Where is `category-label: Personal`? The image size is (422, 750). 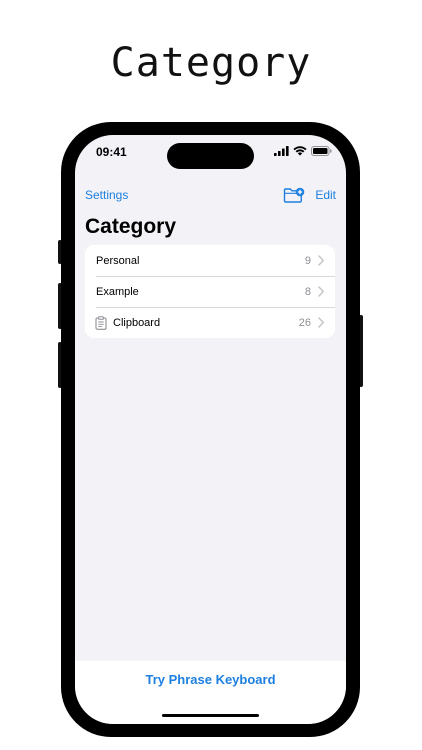
category-label: Personal is located at coordinates (118, 260).